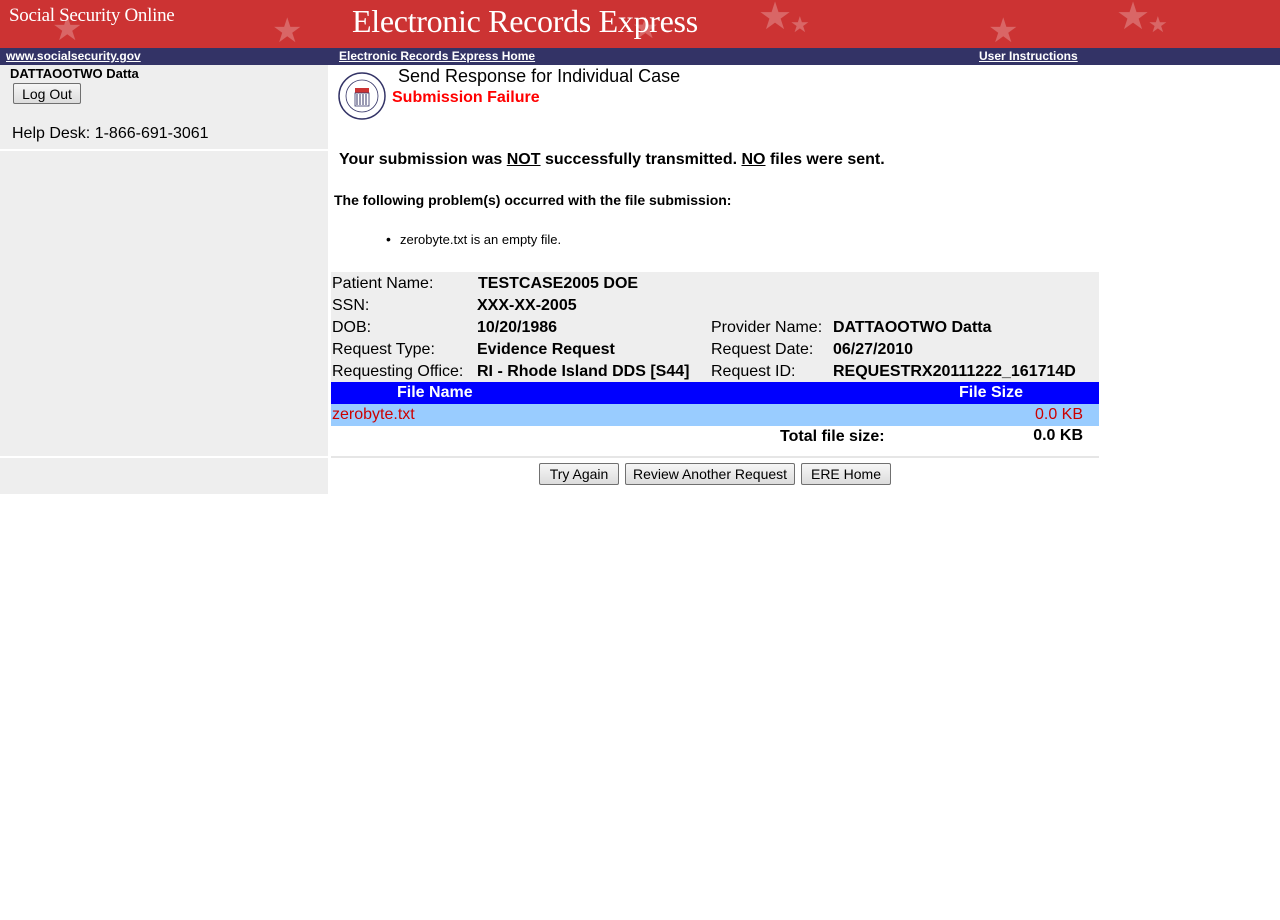 This screenshot has width=1280, height=920. What do you see at coordinates (525, 21) in the screenshot?
I see `app-title: Electronic Records Express` at bounding box center [525, 21].